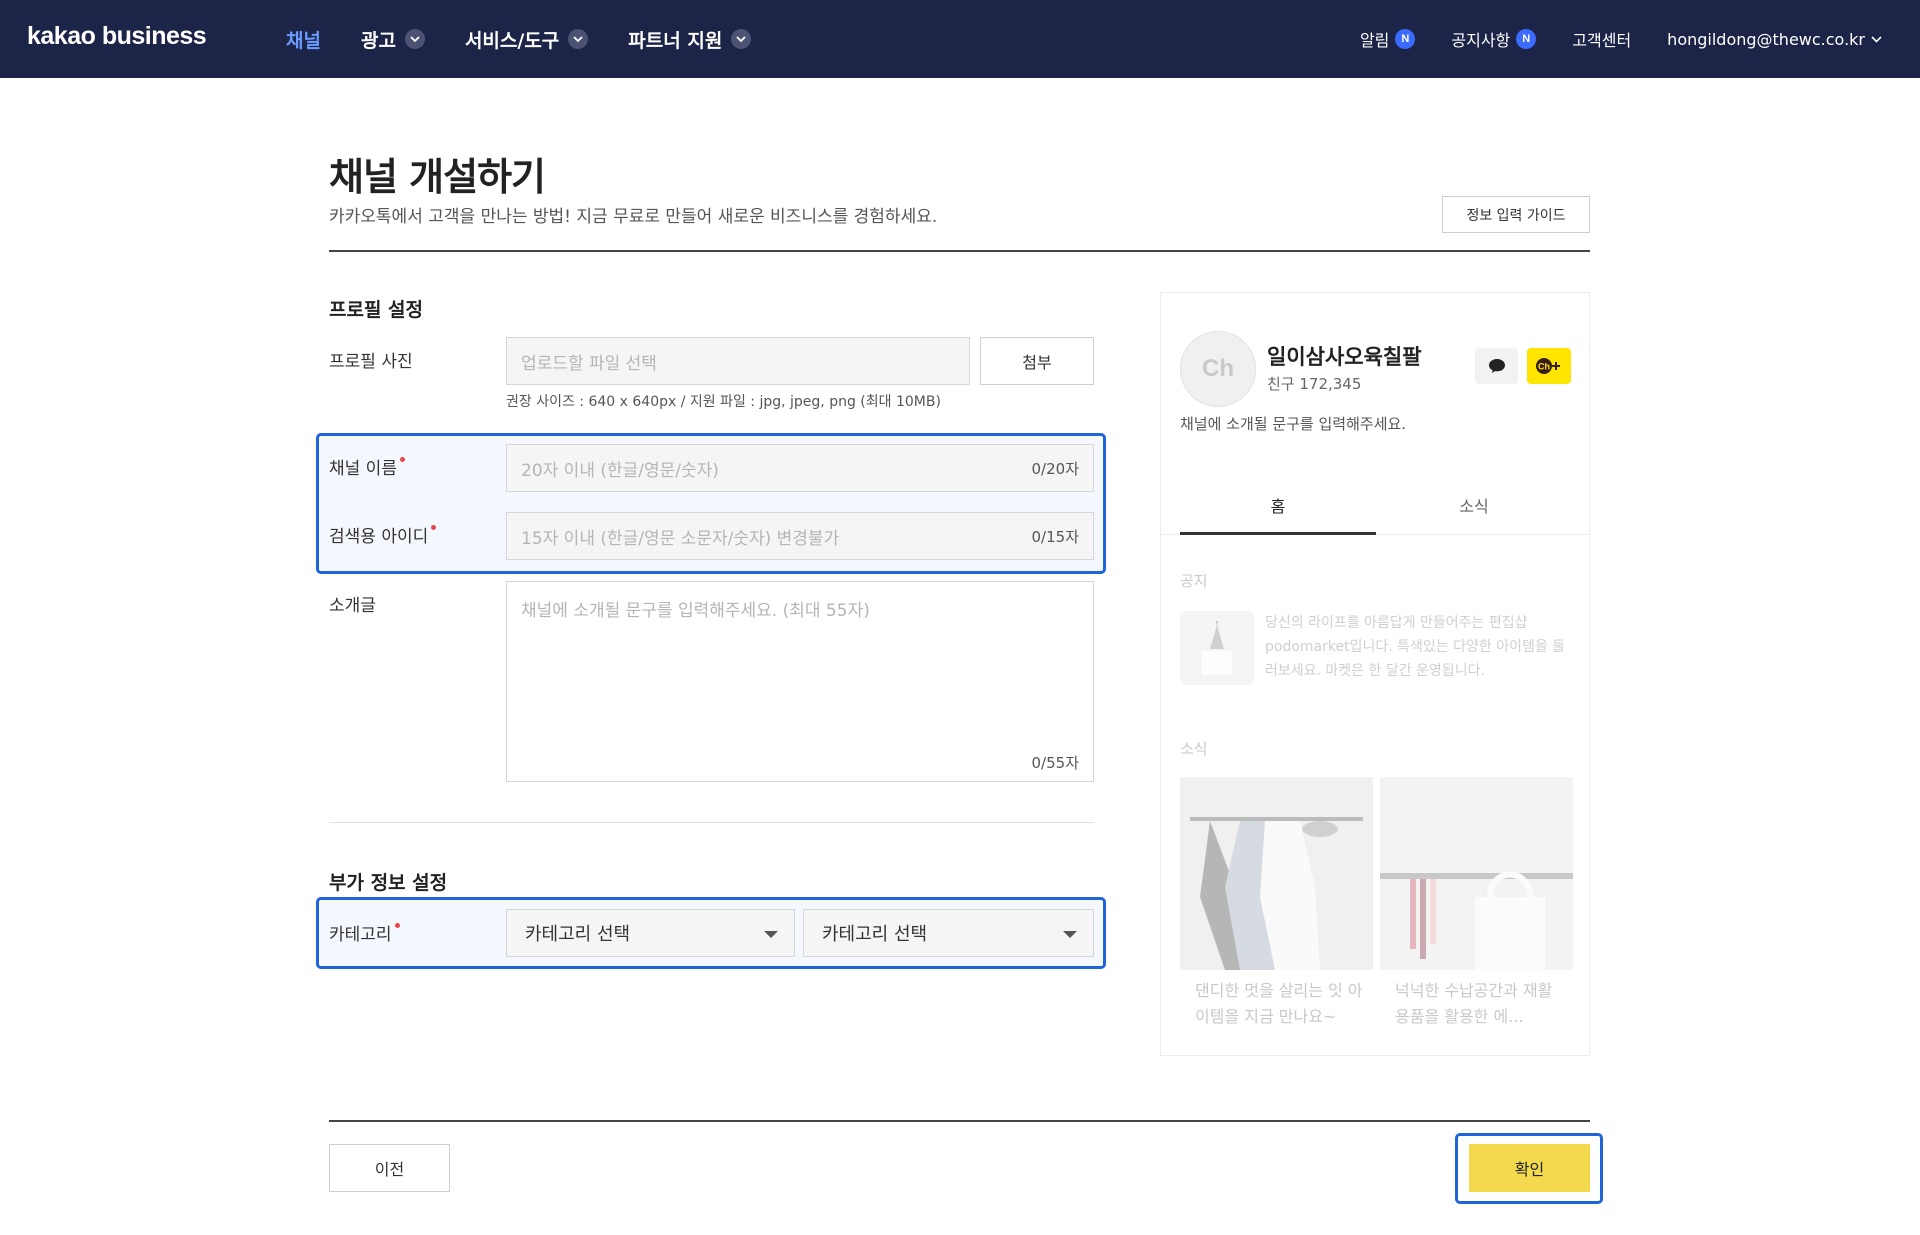 The height and width of the screenshot is (1235, 1920). What do you see at coordinates (512, 40) in the screenshot?
I see `nav-item-label: 서비스/도구` at bounding box center [512, 40].